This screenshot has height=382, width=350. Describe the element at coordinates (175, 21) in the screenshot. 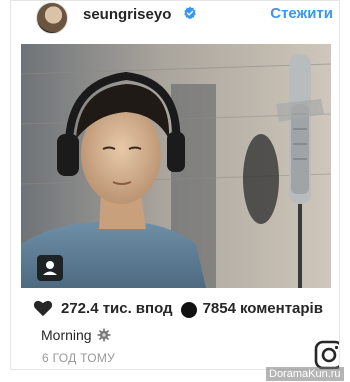

I see `post-header: seungriseyo Стежити` at that location.